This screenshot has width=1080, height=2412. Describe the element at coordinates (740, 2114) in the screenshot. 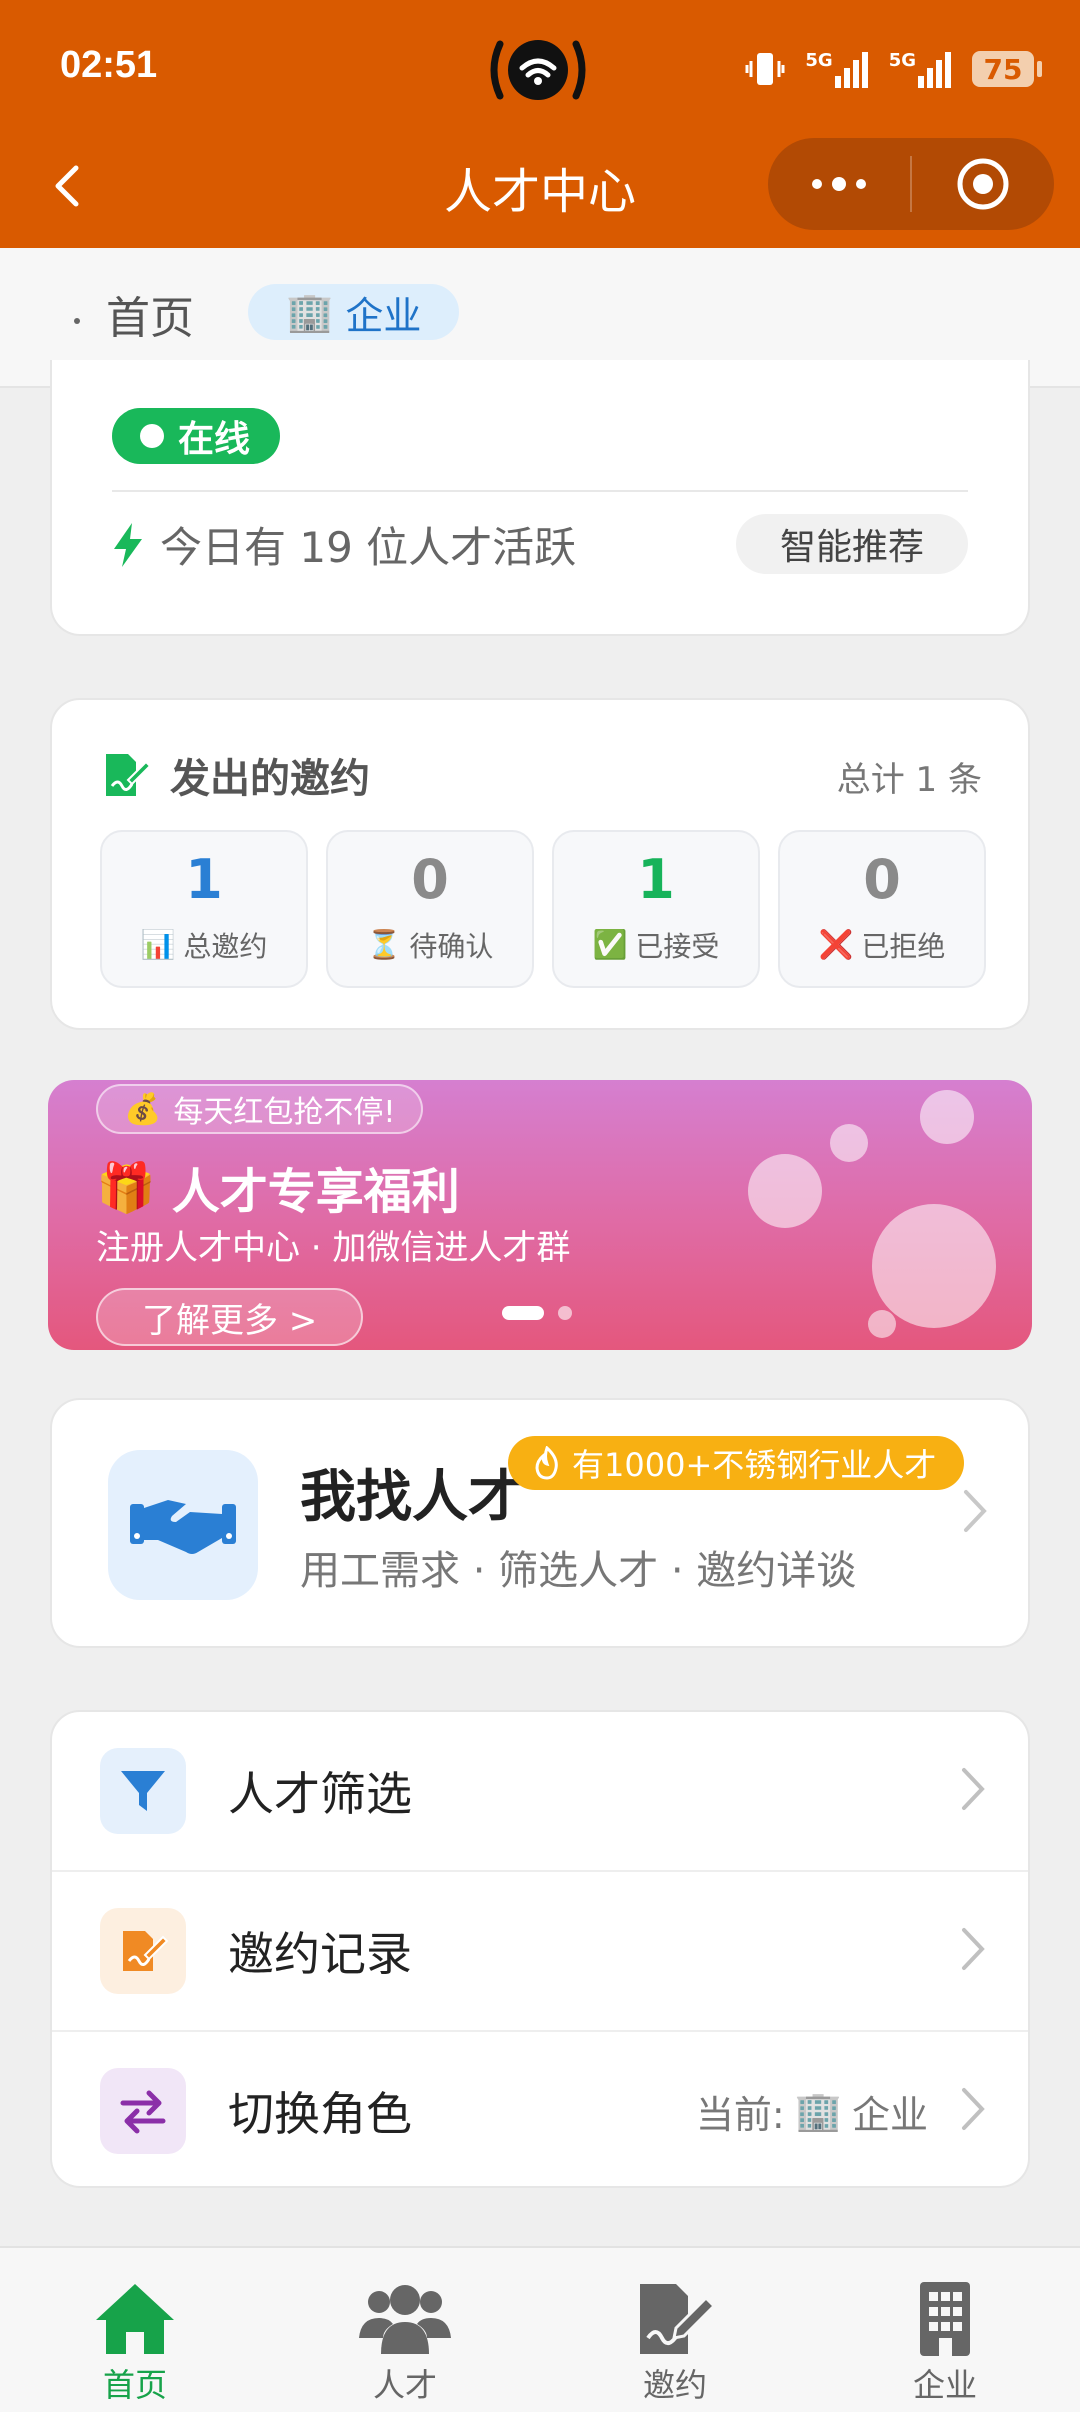

I see `current-role-prefix: 当前:` at that location.